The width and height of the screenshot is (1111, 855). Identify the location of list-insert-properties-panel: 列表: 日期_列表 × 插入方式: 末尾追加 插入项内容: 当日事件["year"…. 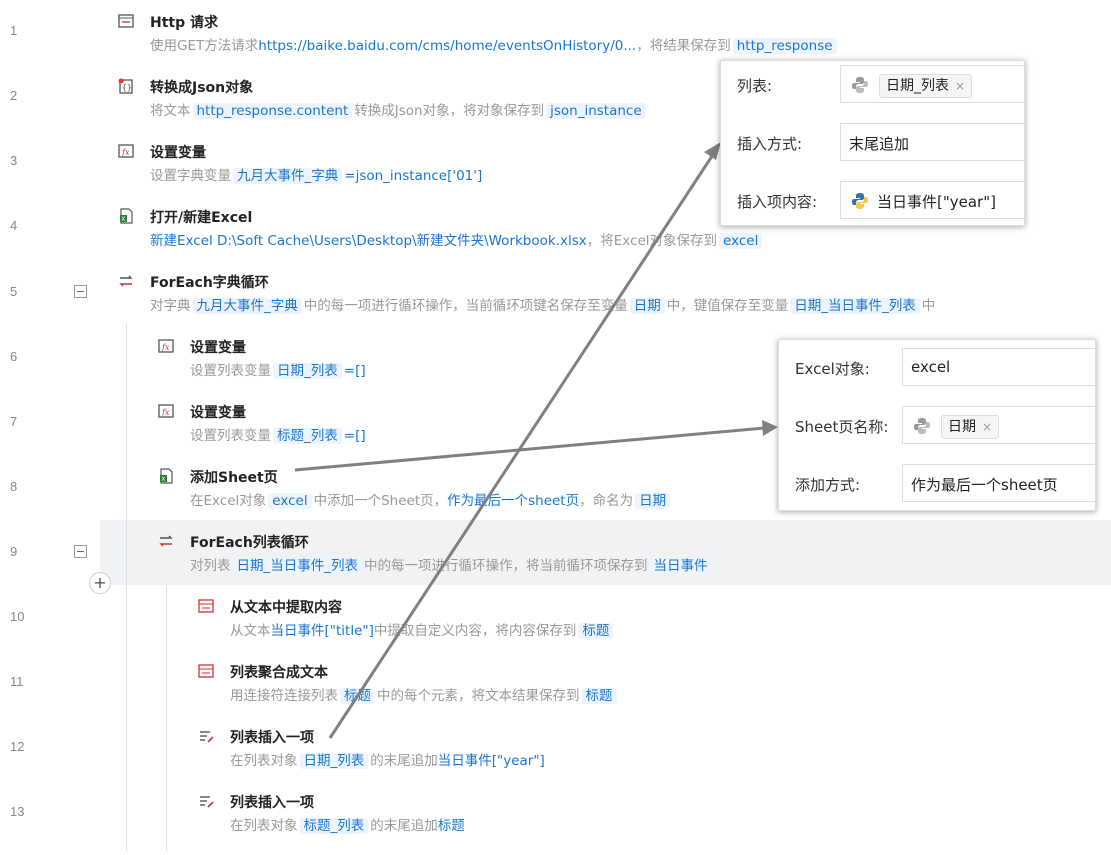
(872, 143).